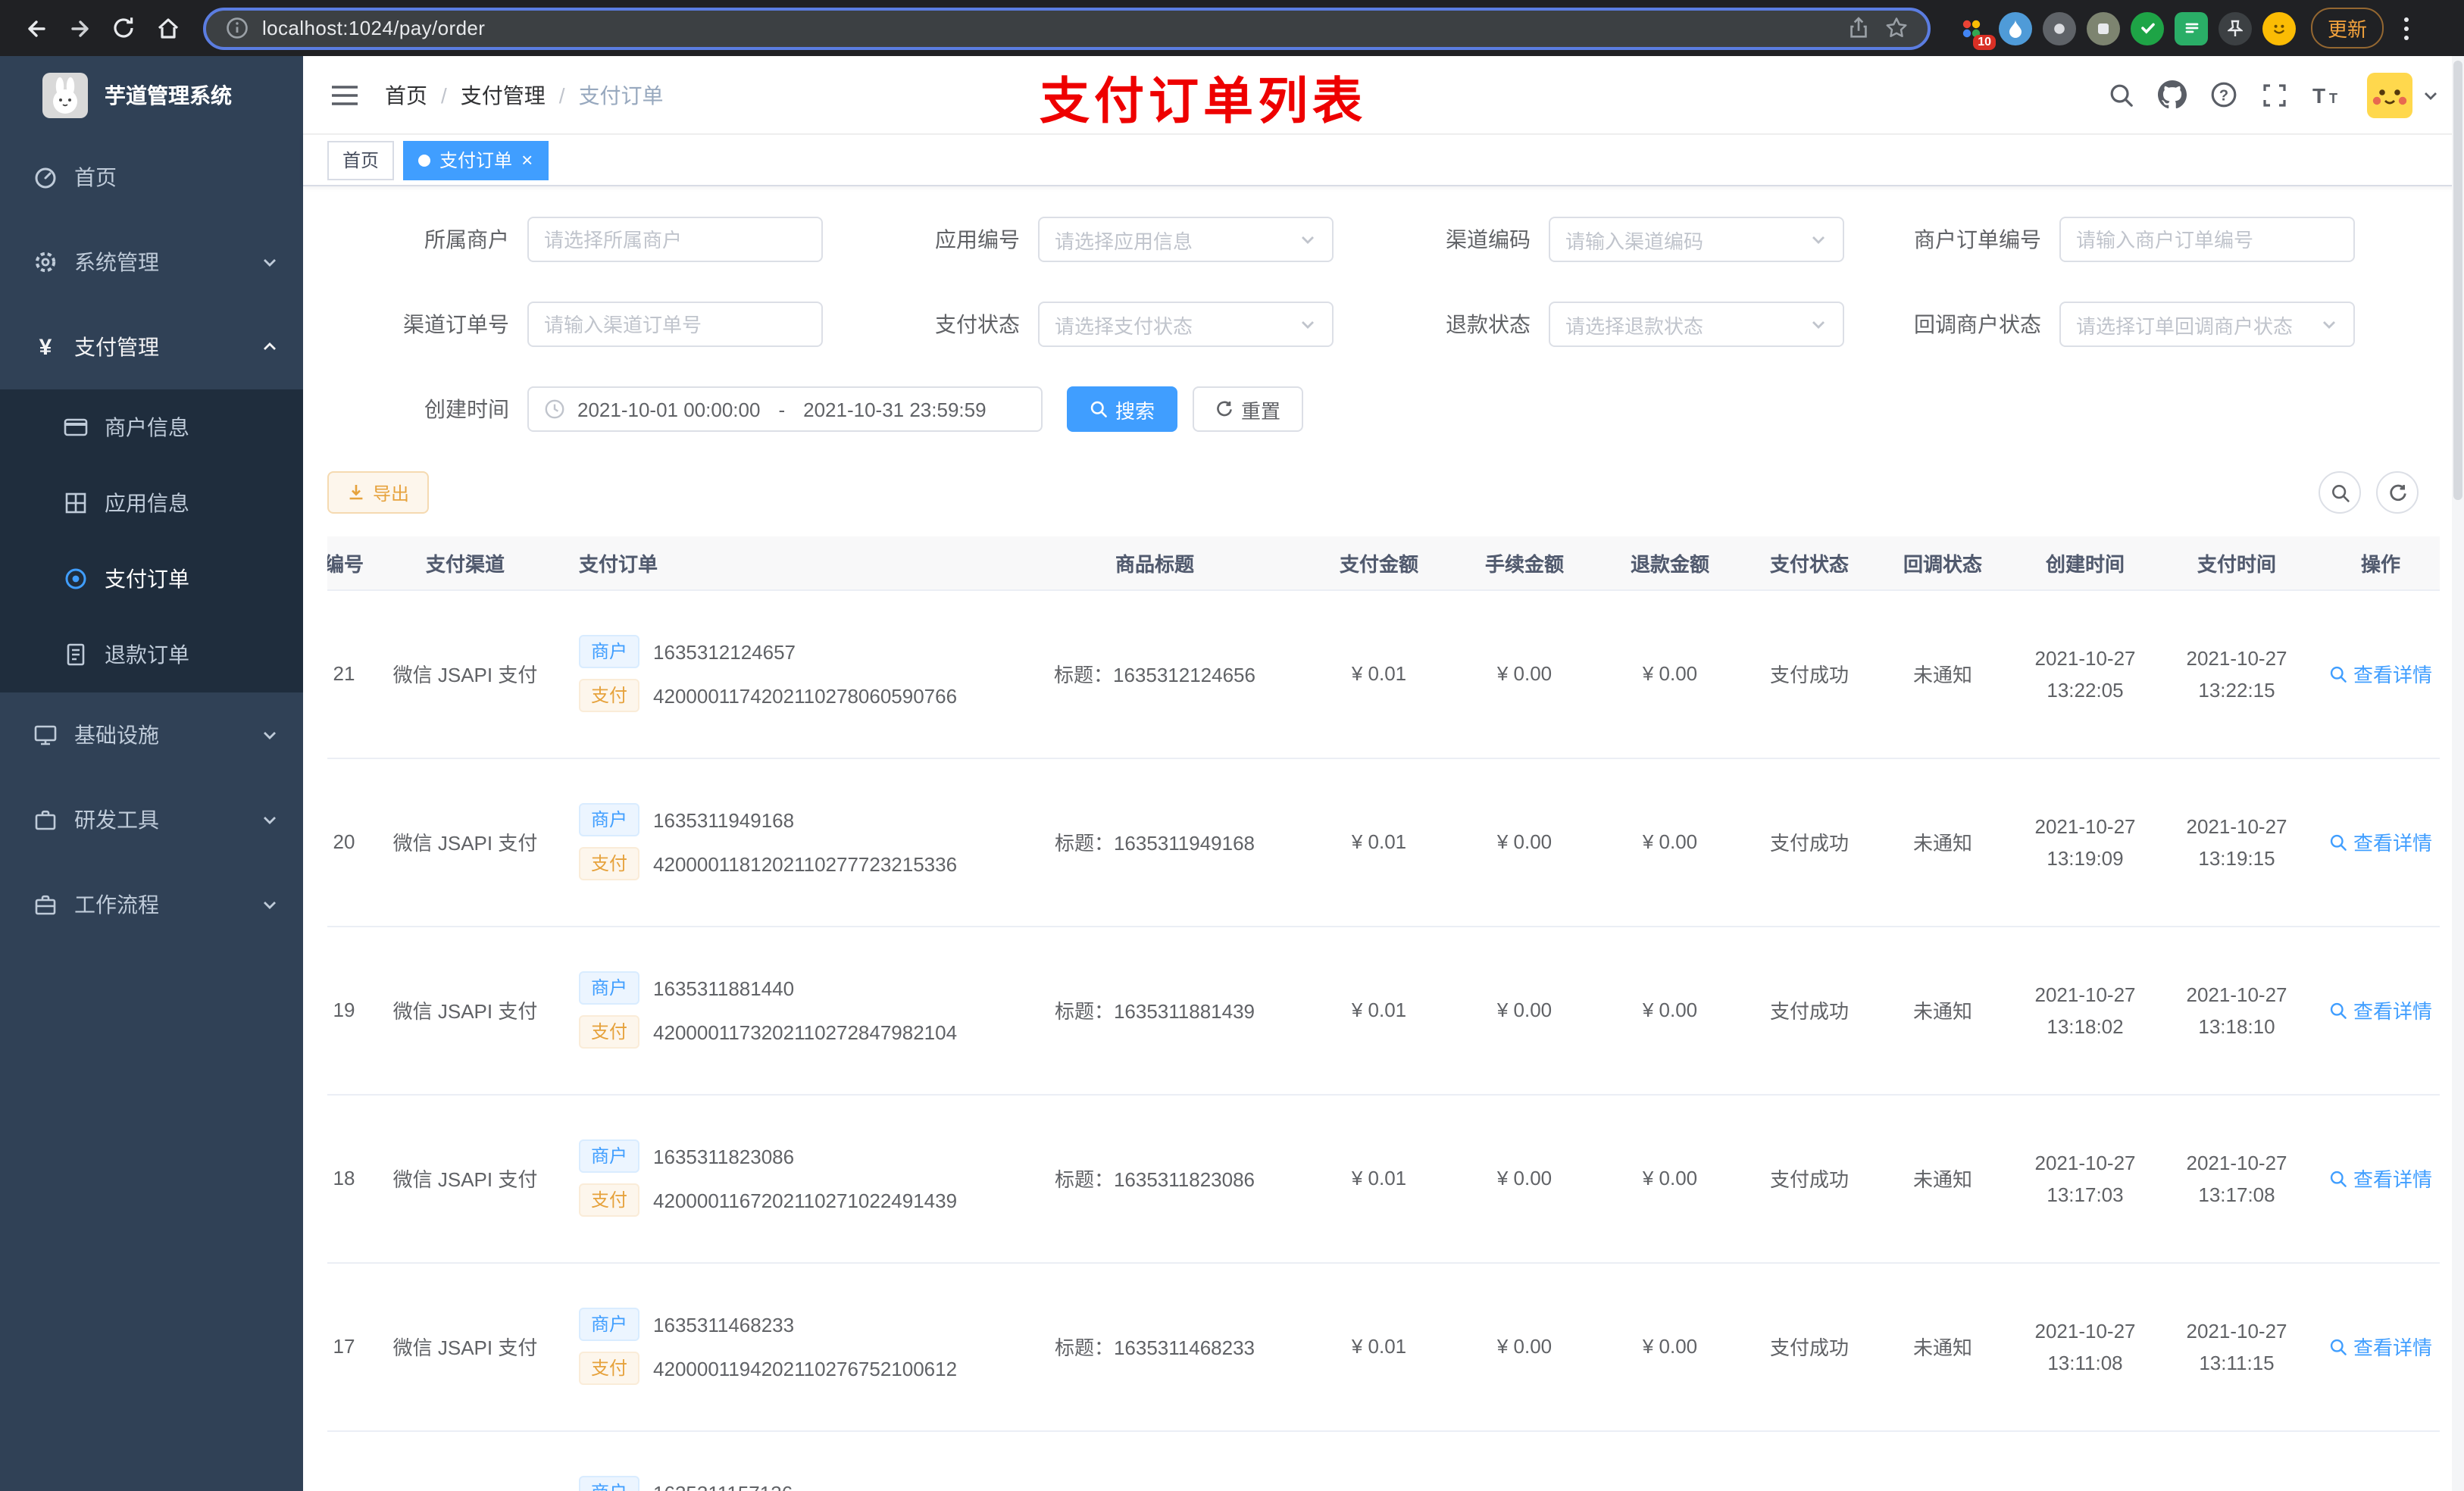  Describe the element at coordinates (1383, 492) in the screenshot. I see `table-toolbar: 导出` at that location.